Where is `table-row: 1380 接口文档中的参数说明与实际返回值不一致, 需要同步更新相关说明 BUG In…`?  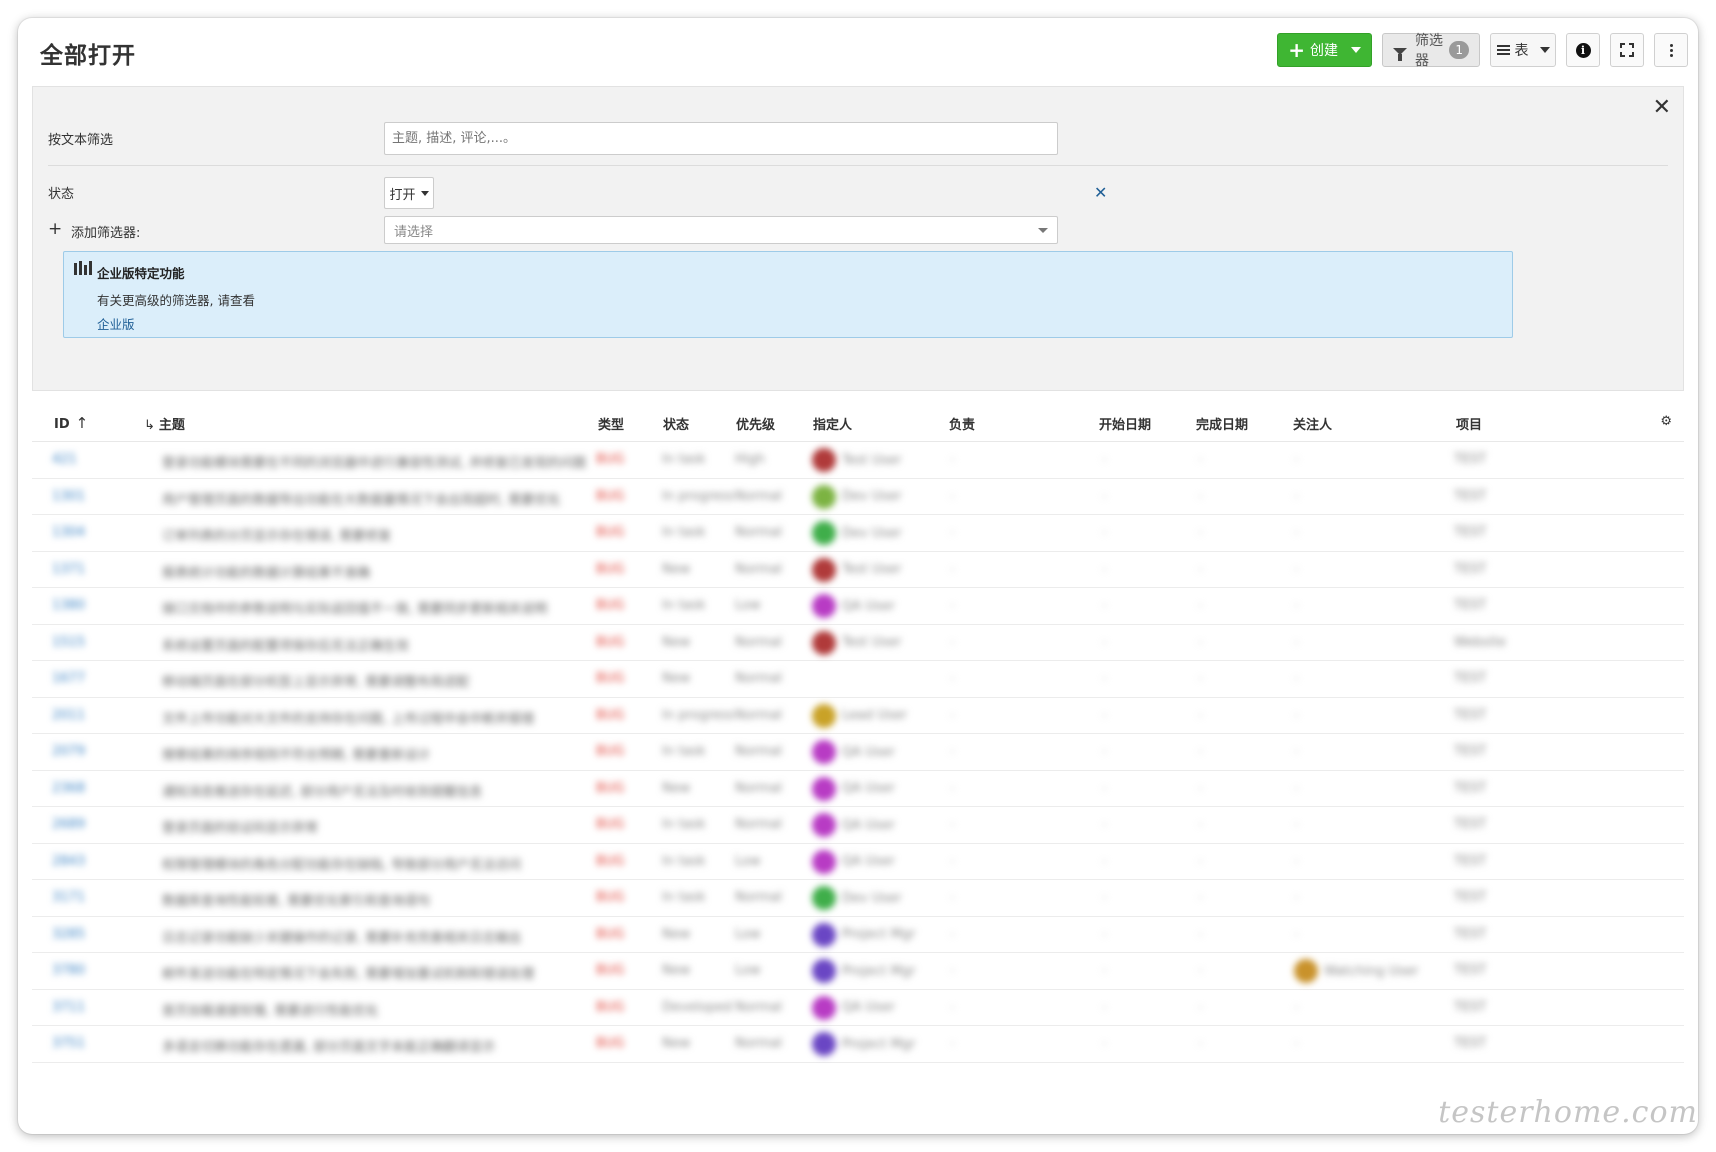
table-row: 1380 接口文档中的参数说明与实际返回值不一致, 需要同步更新相关说明 BUG In… is located at coordinates (858, 606).